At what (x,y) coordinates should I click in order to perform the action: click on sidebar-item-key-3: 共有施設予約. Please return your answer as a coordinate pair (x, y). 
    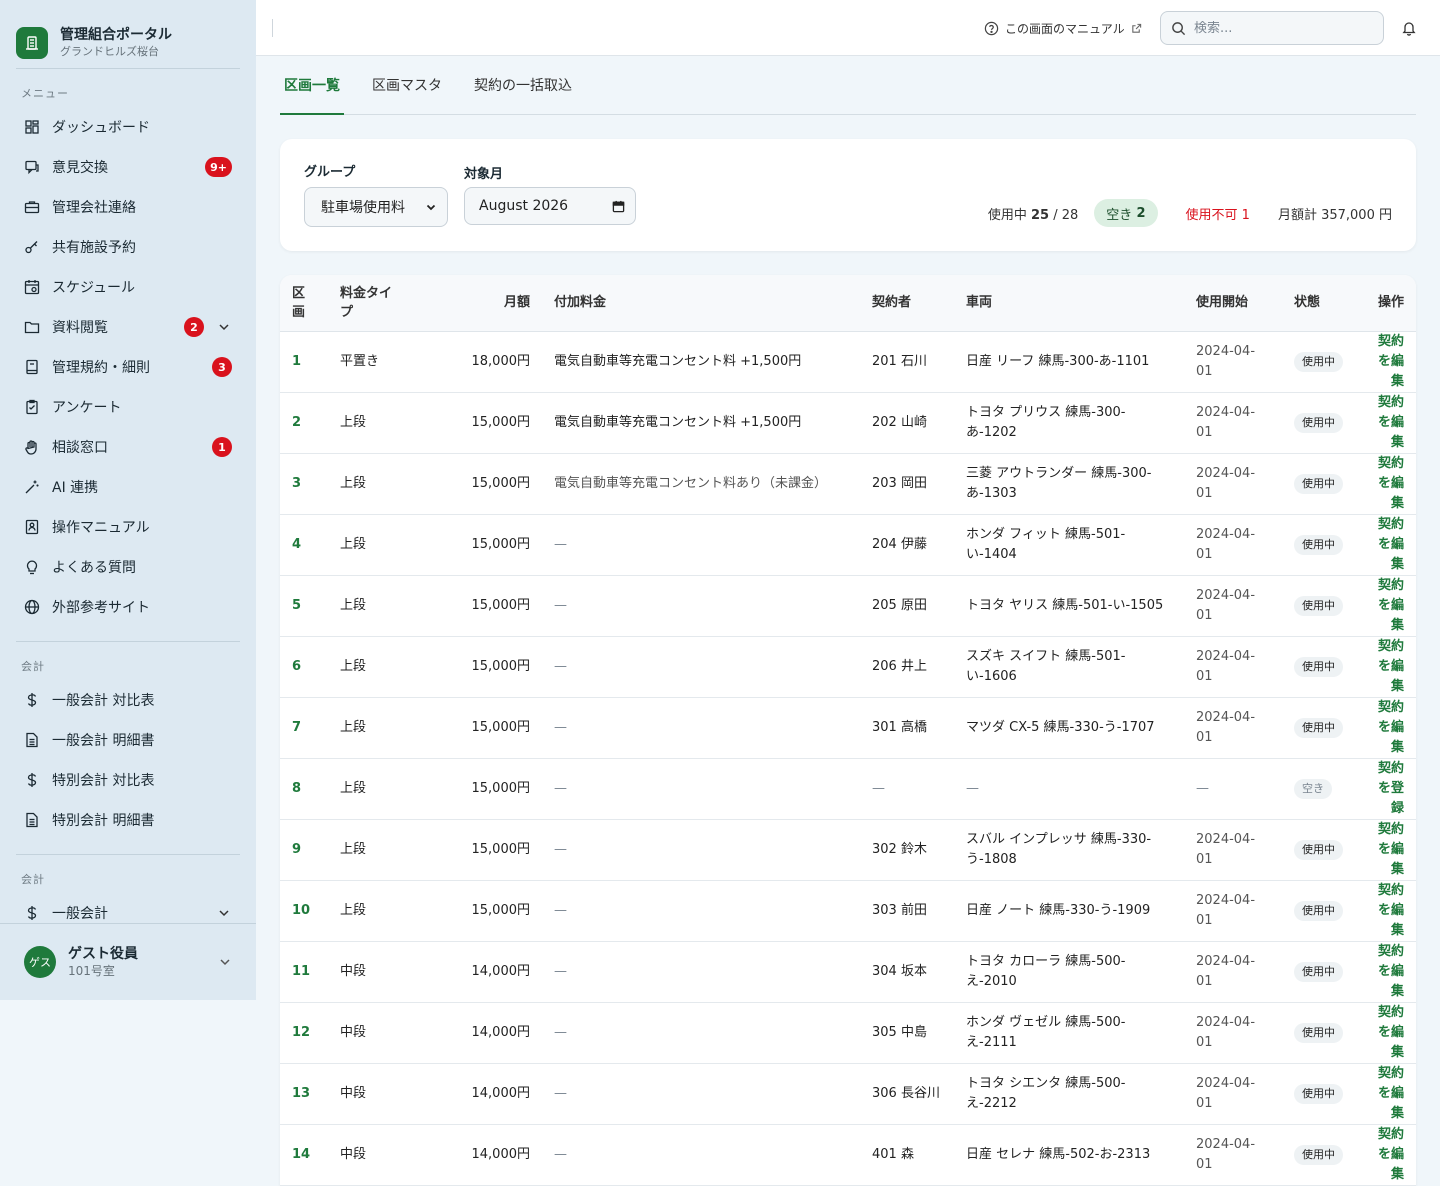
    Looking at the image, I should click on (128, 247).